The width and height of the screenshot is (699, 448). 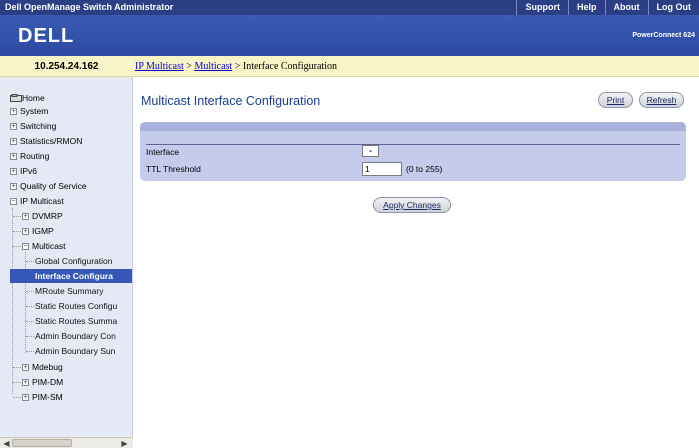 I want to click on about-link: About, so click(x=626, y=7).